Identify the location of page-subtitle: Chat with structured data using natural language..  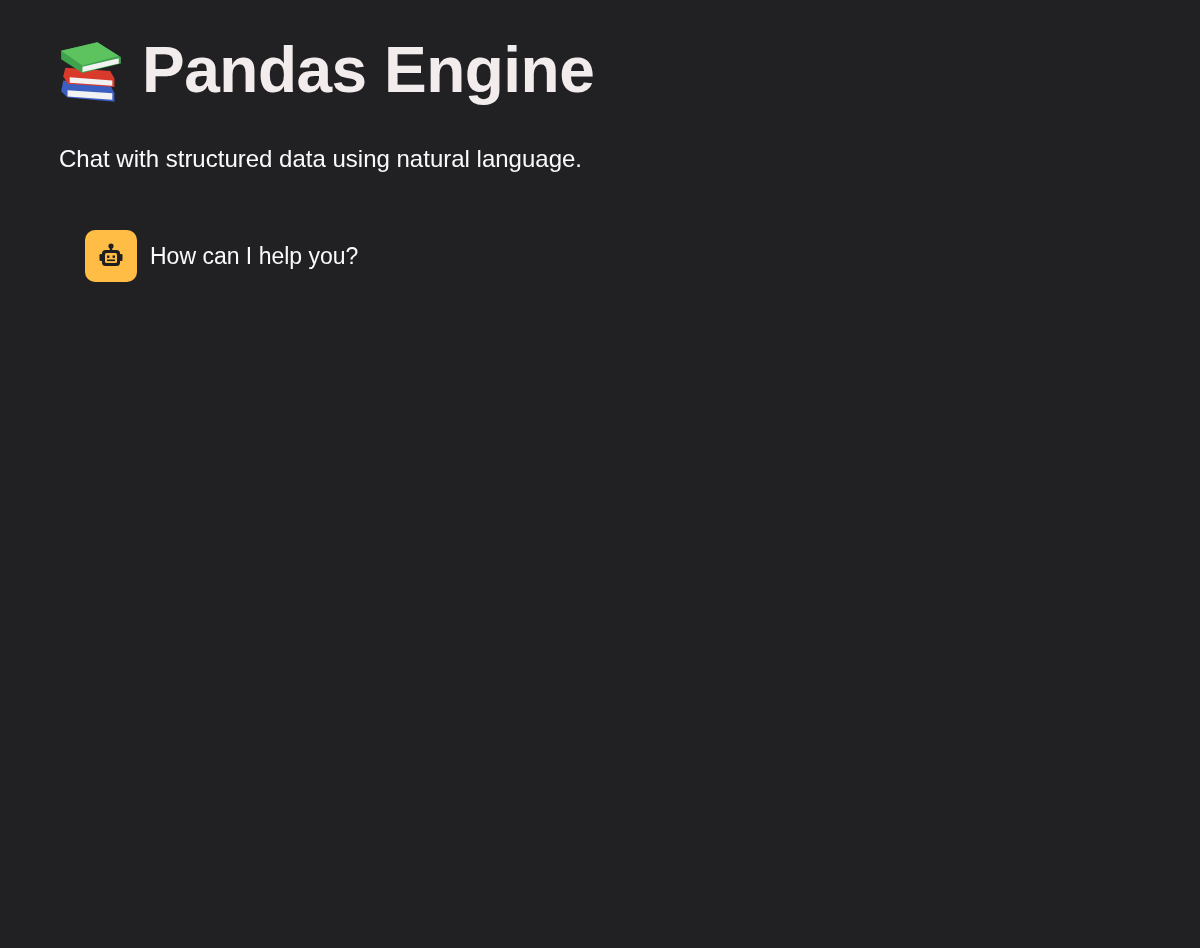
(320, 159).